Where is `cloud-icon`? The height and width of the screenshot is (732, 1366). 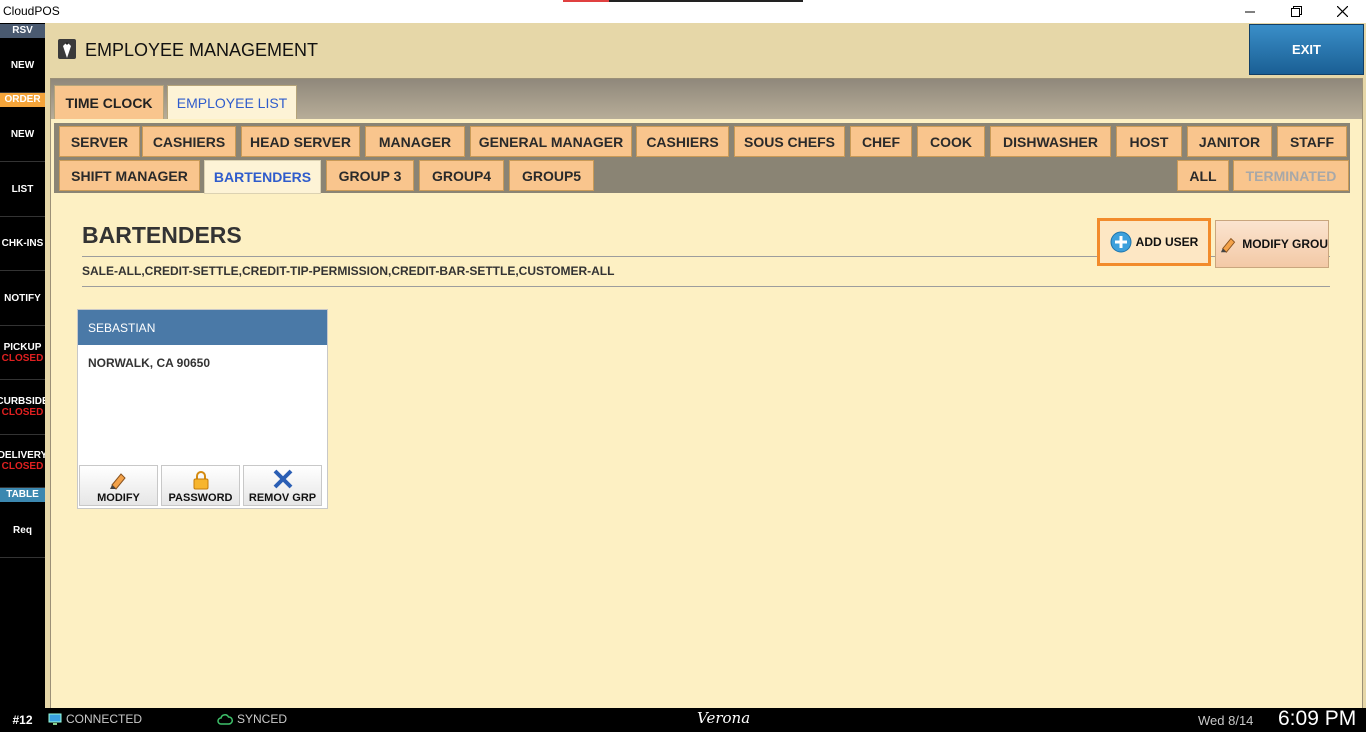
cloud-icon is located at coordinates (225, 719).